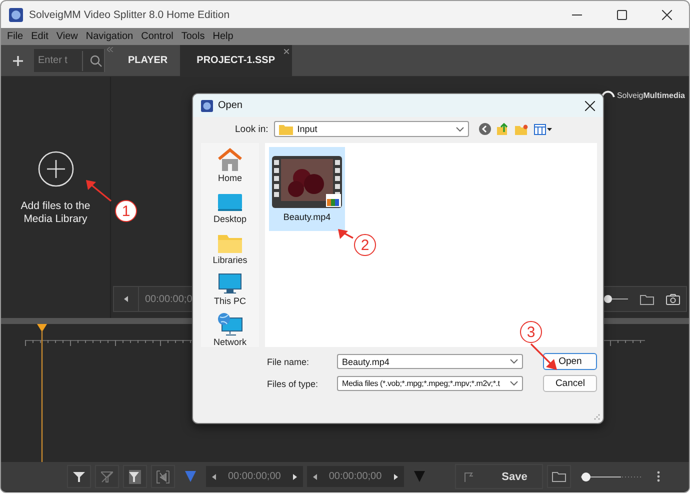  I want to click on back-icon, so click(485, 129).